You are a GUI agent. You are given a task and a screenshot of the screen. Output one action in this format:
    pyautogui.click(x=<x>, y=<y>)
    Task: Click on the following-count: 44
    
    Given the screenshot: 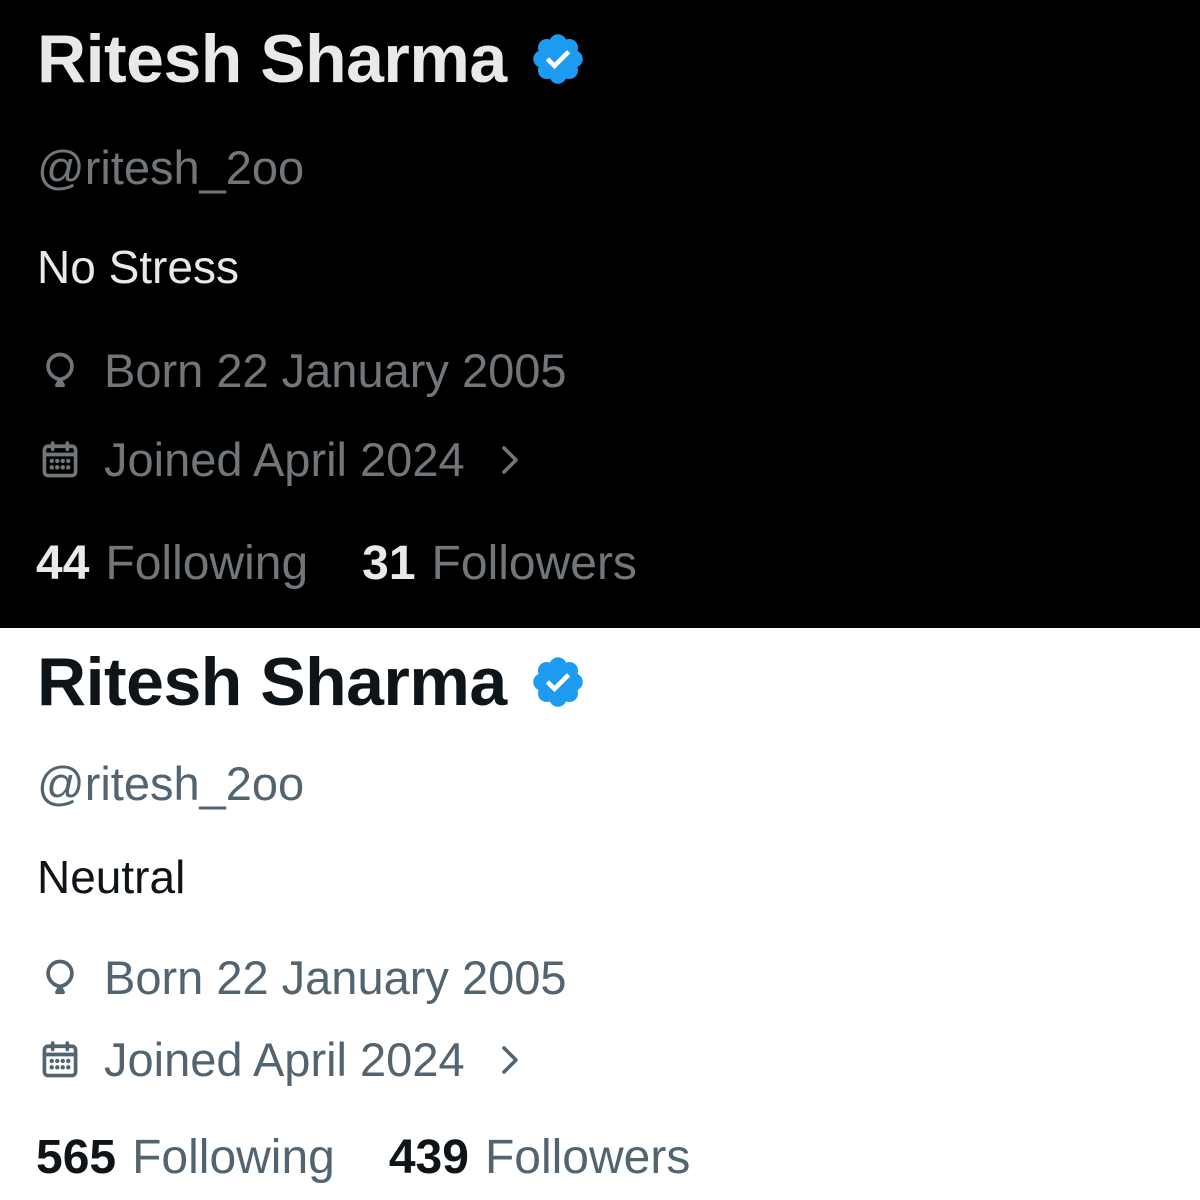 What is the action you would take?
    pyautogui.click(x=63, y=563)
    